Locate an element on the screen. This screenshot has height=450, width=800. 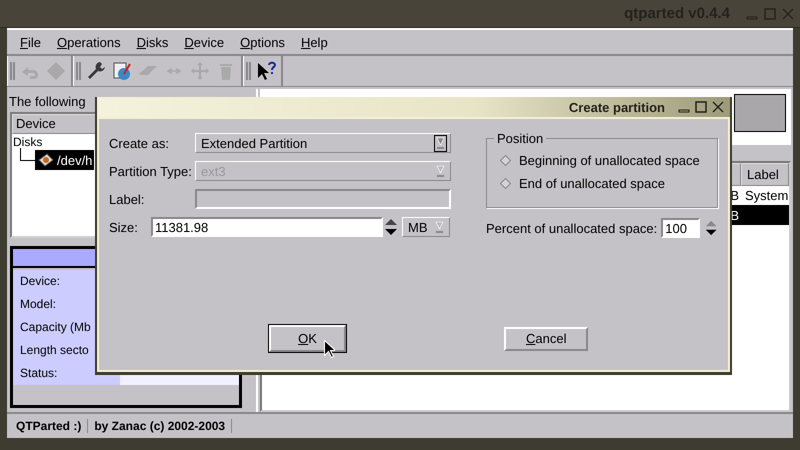
dialog-button: OK is located at coordinates (307, 338).